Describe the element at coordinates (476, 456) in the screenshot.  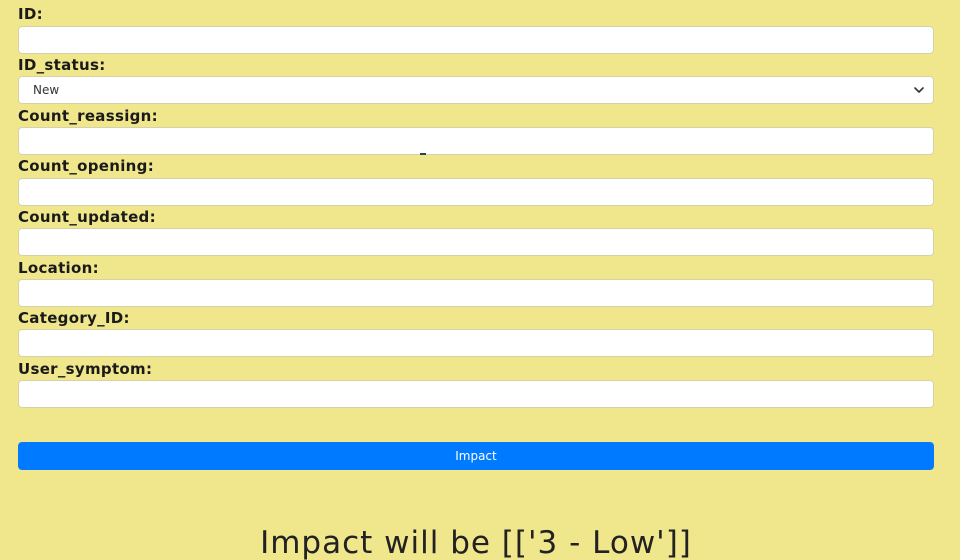
I see `impact-button: Impact` at that location.